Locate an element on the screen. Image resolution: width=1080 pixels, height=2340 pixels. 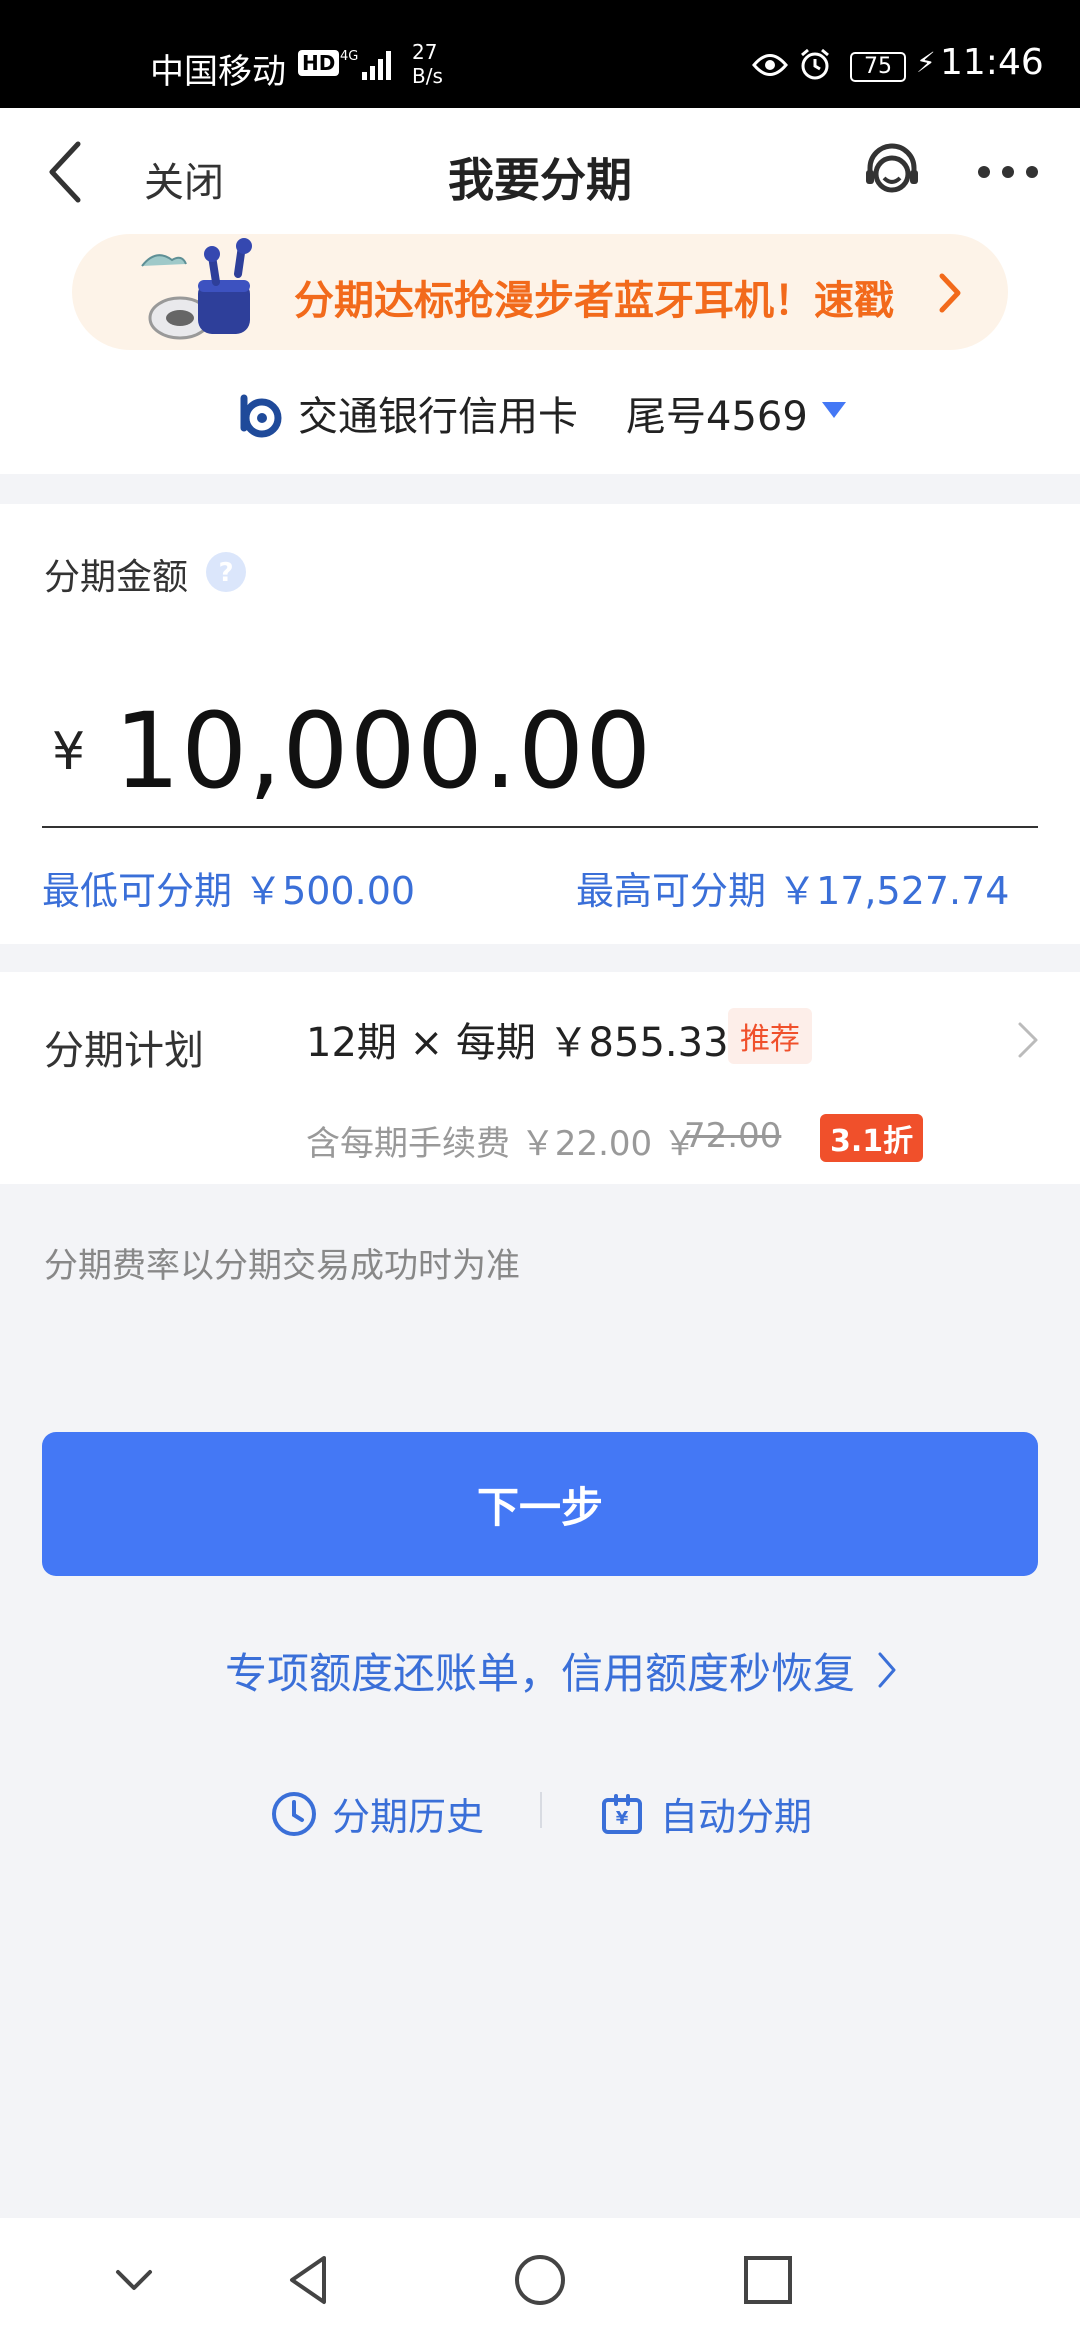
chevron-down-icon is located at coordinates (134, 2280).